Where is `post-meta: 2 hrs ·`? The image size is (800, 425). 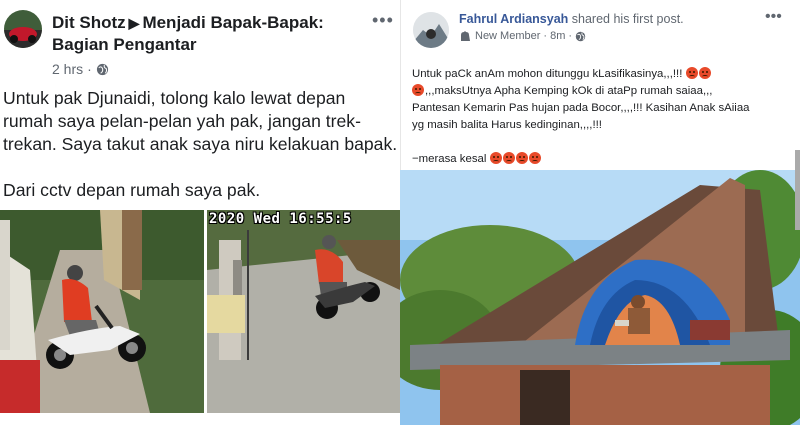
post-meta: 2 hrs · is located at coordinates (80, 69).